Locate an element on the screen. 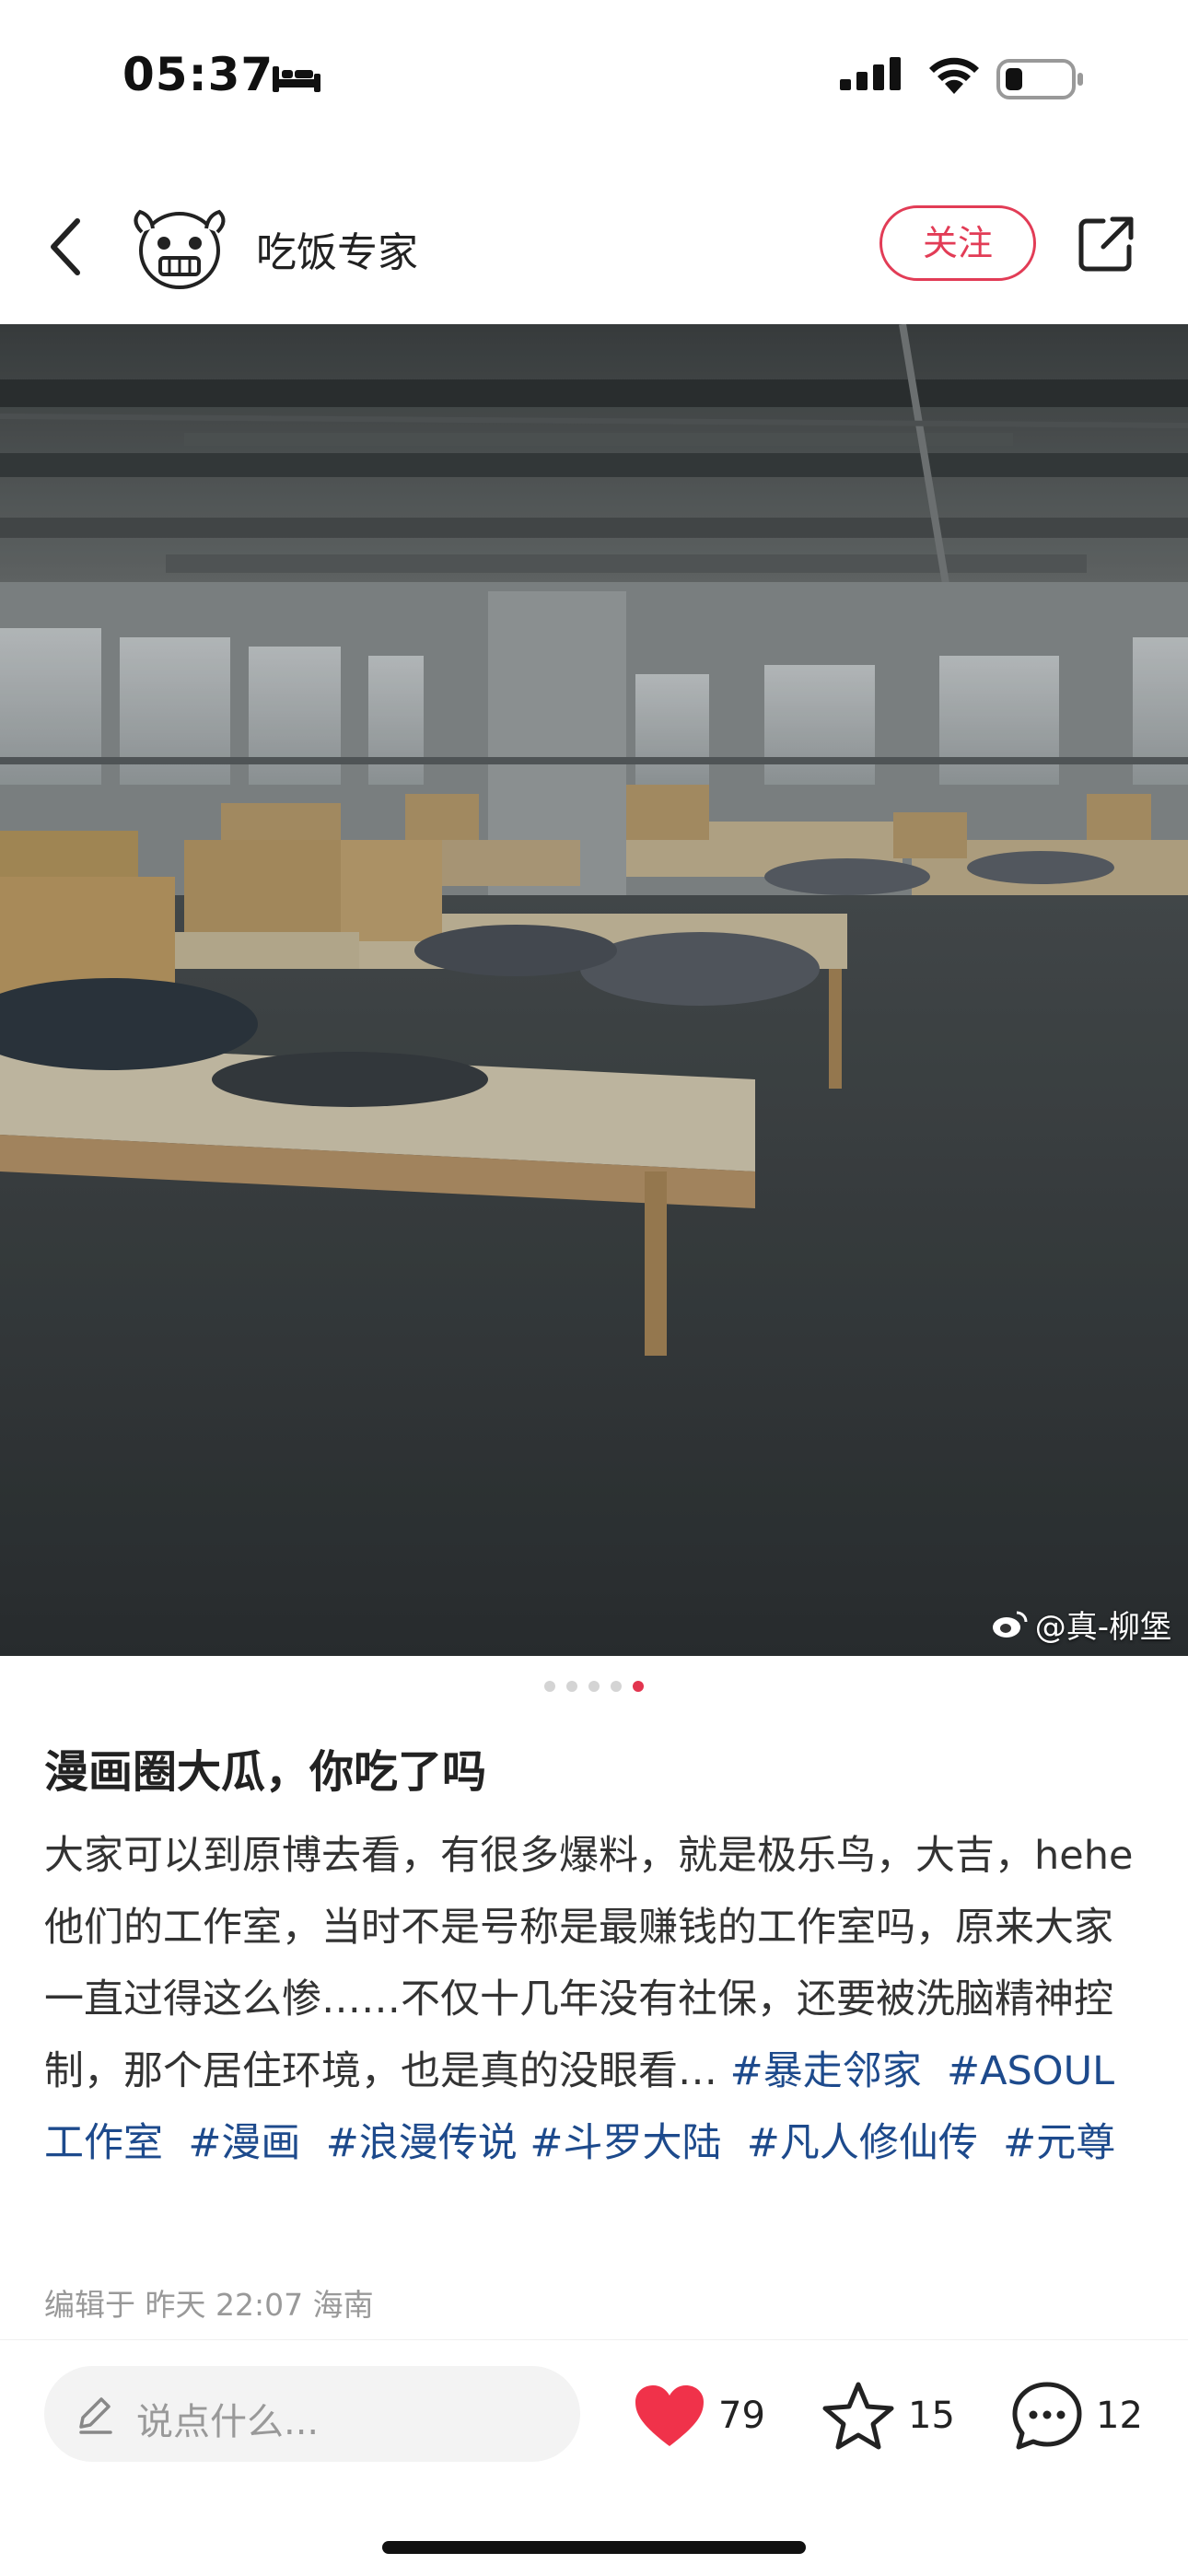 This screenshot has height=2576, width=1188. comment-bubble-icon is located at coordinates (1047, 2416).